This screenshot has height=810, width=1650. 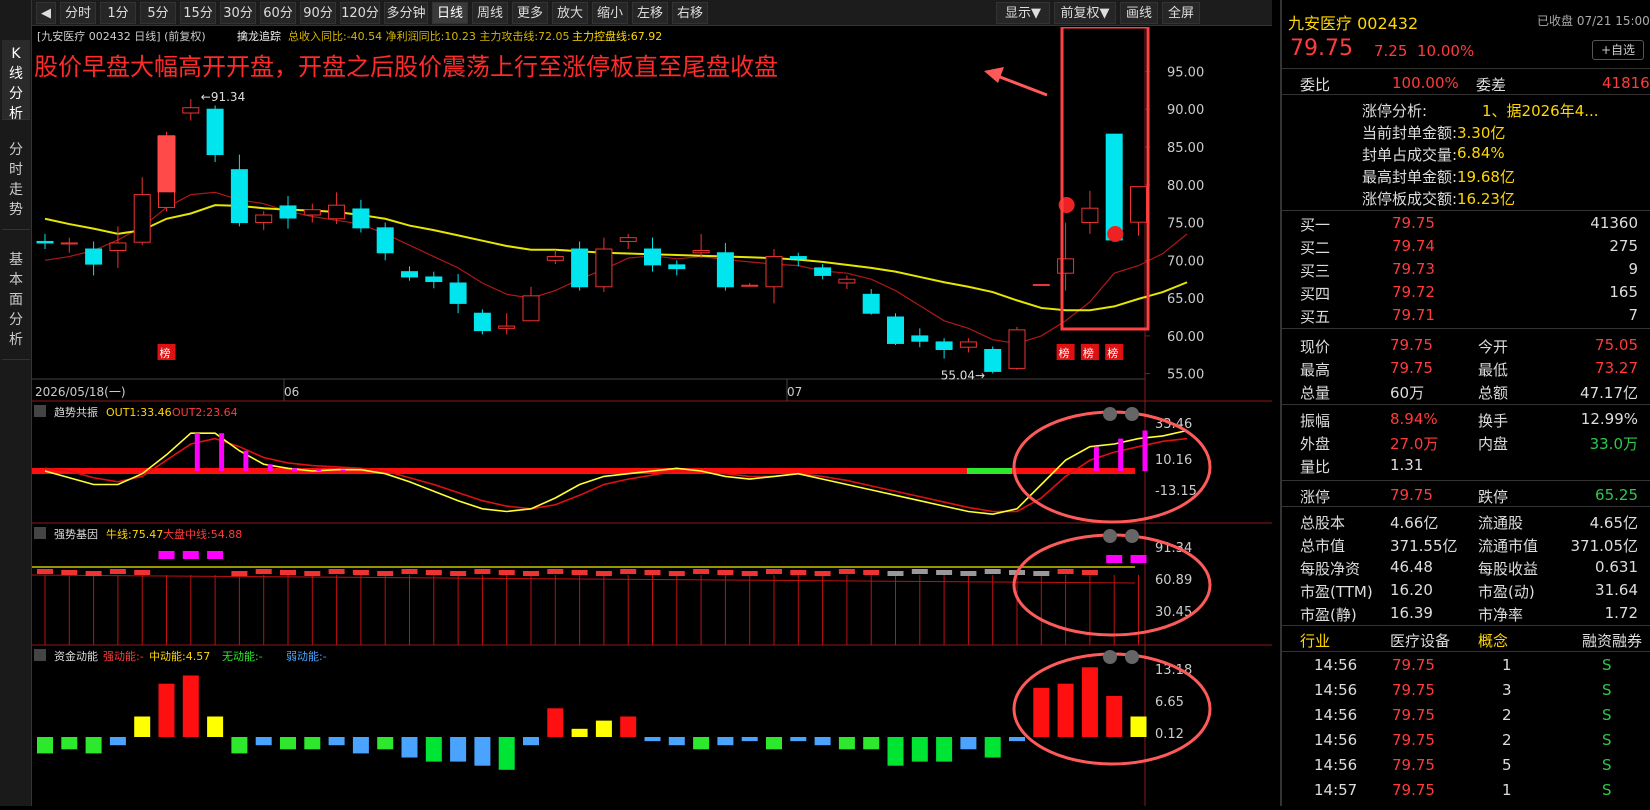 What do you see at coordinates (1438, 199) in the screenshot?
I see `analysis-row: 涨停板成交额: 16.23亿` at bounding box center [1438, 199].